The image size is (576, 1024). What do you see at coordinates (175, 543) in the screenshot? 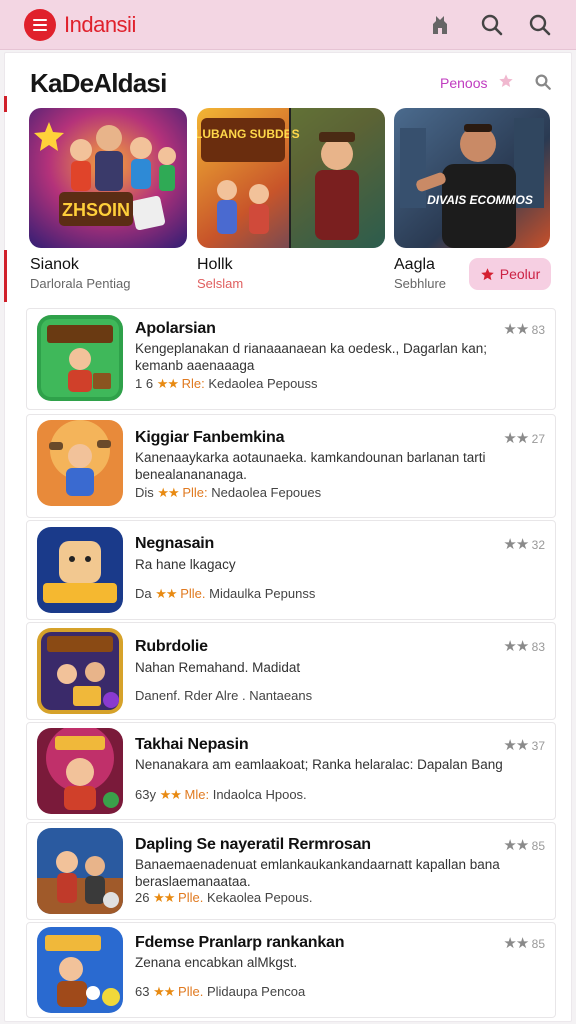
I see `app-title: Negnasain` at bounding box center [175, 543].